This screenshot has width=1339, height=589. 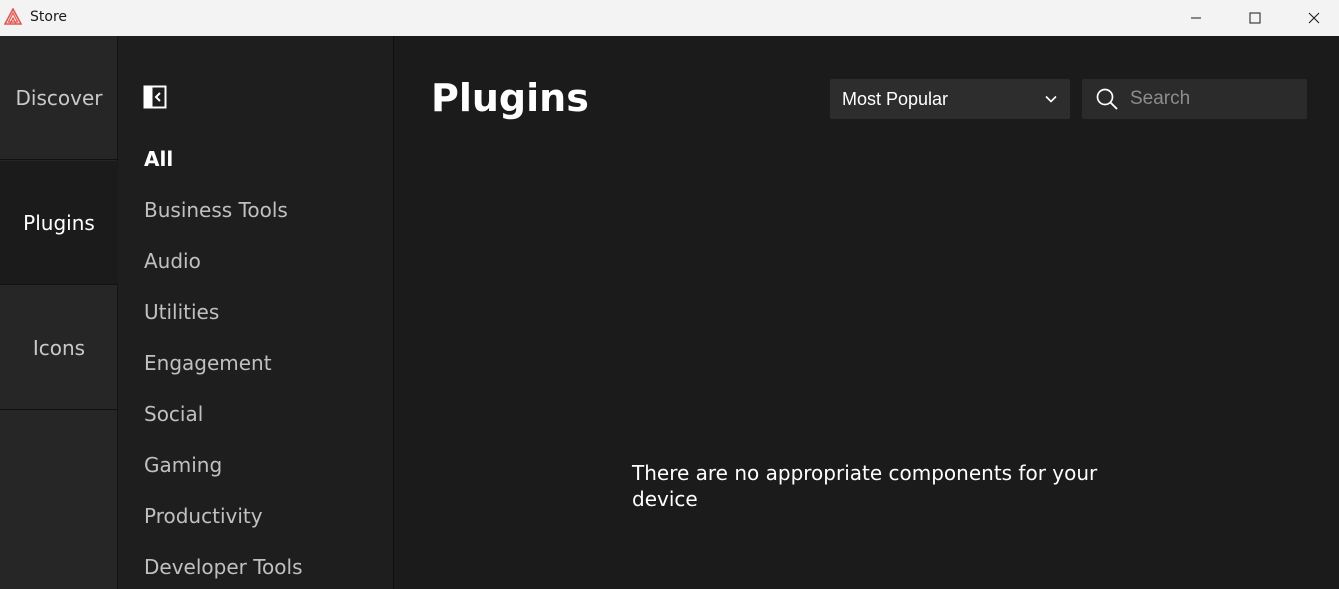 I want to click on nav-item-label: Icons, so click(x=59, y=347).